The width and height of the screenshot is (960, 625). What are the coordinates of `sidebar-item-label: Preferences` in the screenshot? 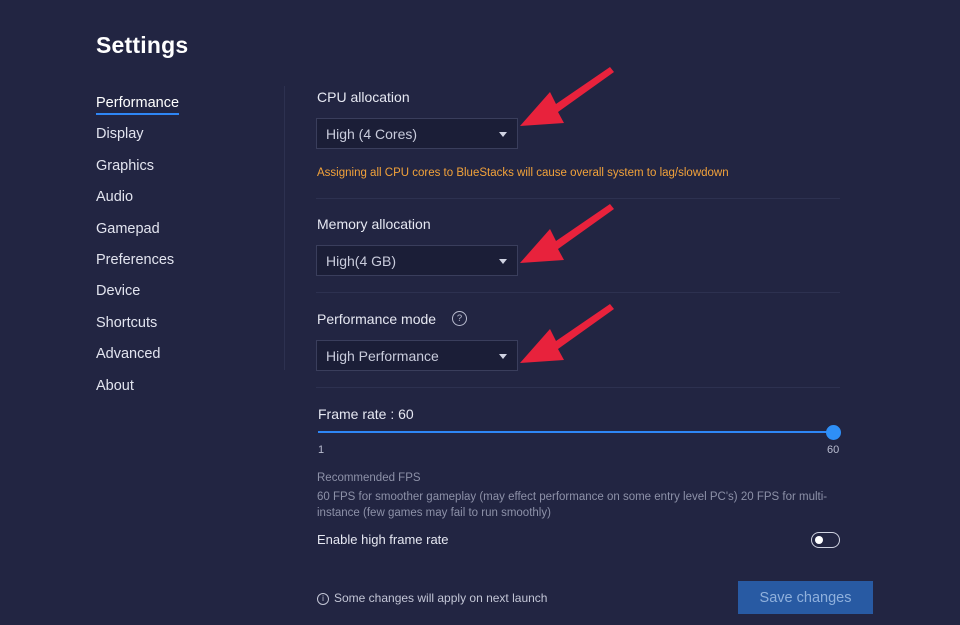 It's located at (135, 259).